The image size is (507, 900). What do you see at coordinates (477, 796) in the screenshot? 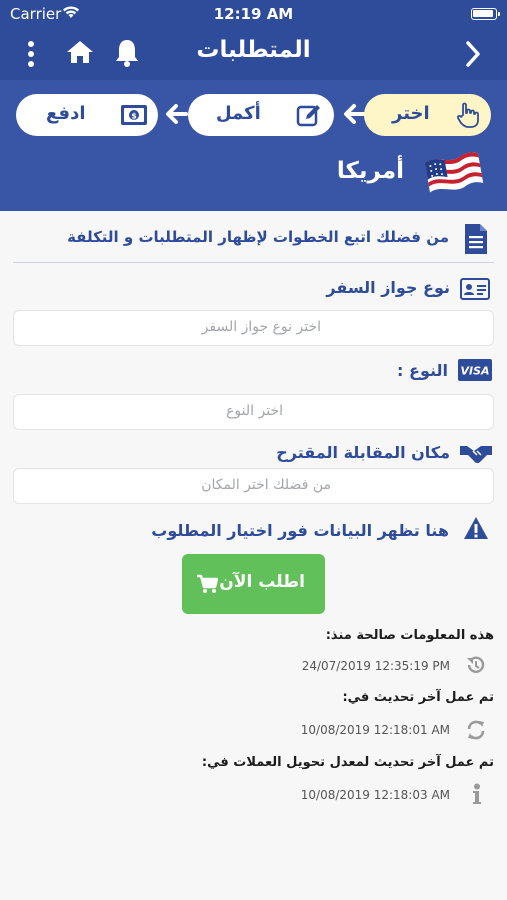
I see `info-icon` at bounding box center [477, 796].